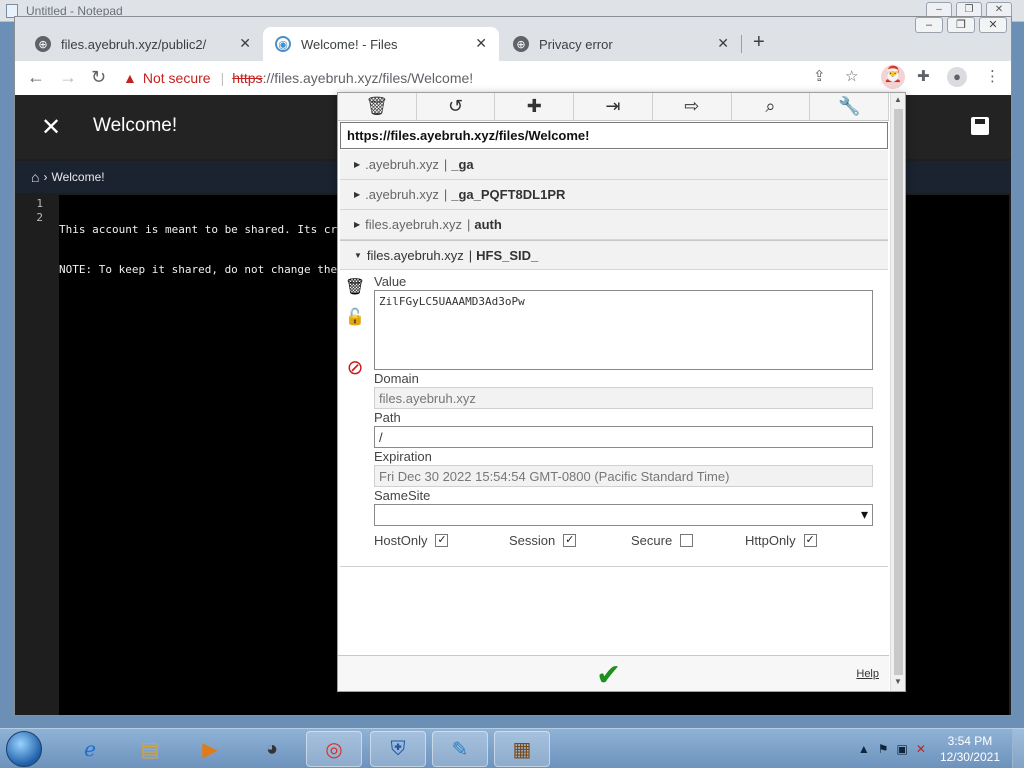  What do you see at coordinates (614, 135) in the screenshot?
I see `cookie-url-field: https://files.ayebruh.xyz/files/Welcome!` at bounding box center [614, 135].